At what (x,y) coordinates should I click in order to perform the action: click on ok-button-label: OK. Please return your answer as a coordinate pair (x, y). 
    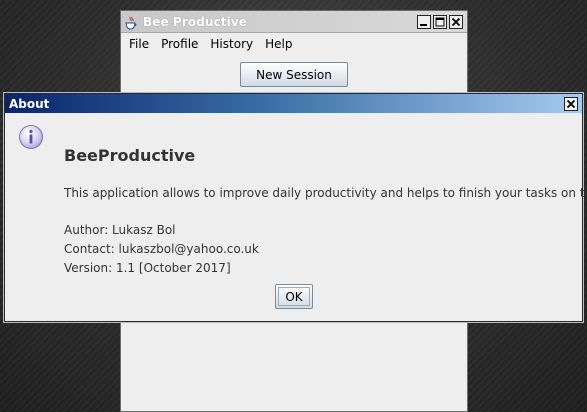
    Looking at the image, I should click on (294, 296).